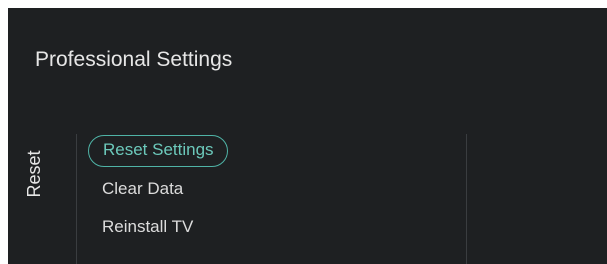  What do you see at coordinates (466, 199) in the screenshot?
I see `menu-divider-right` at bounding box center [466, 199].